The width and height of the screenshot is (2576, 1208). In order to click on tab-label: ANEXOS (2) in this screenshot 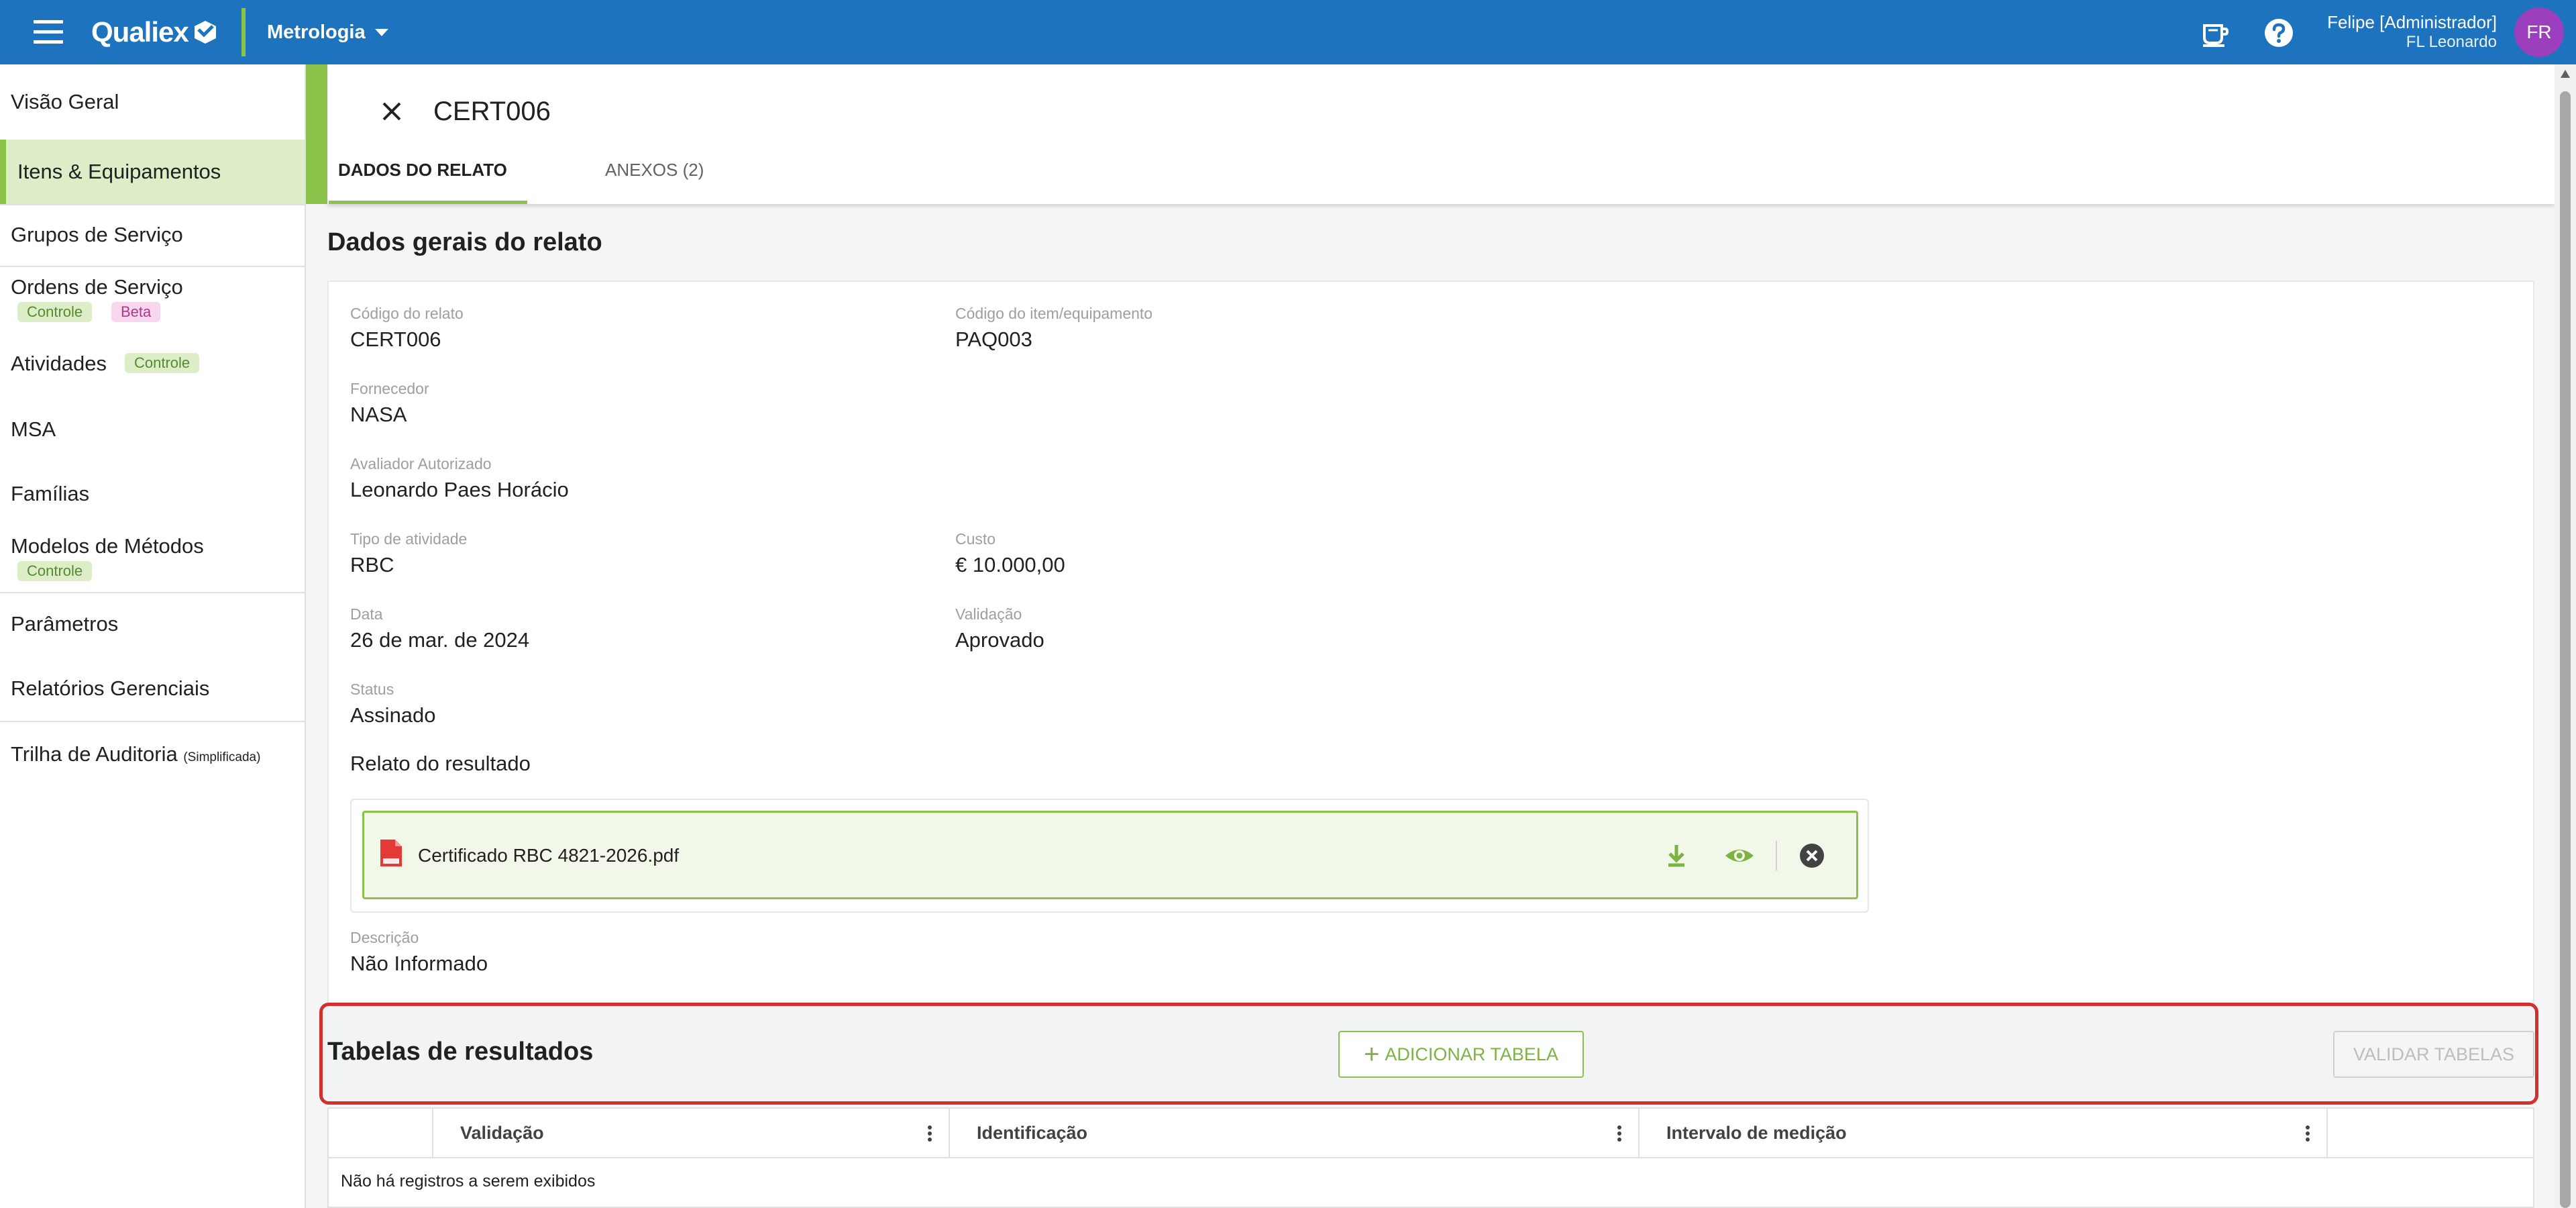, I will do `click(654, 170)`.